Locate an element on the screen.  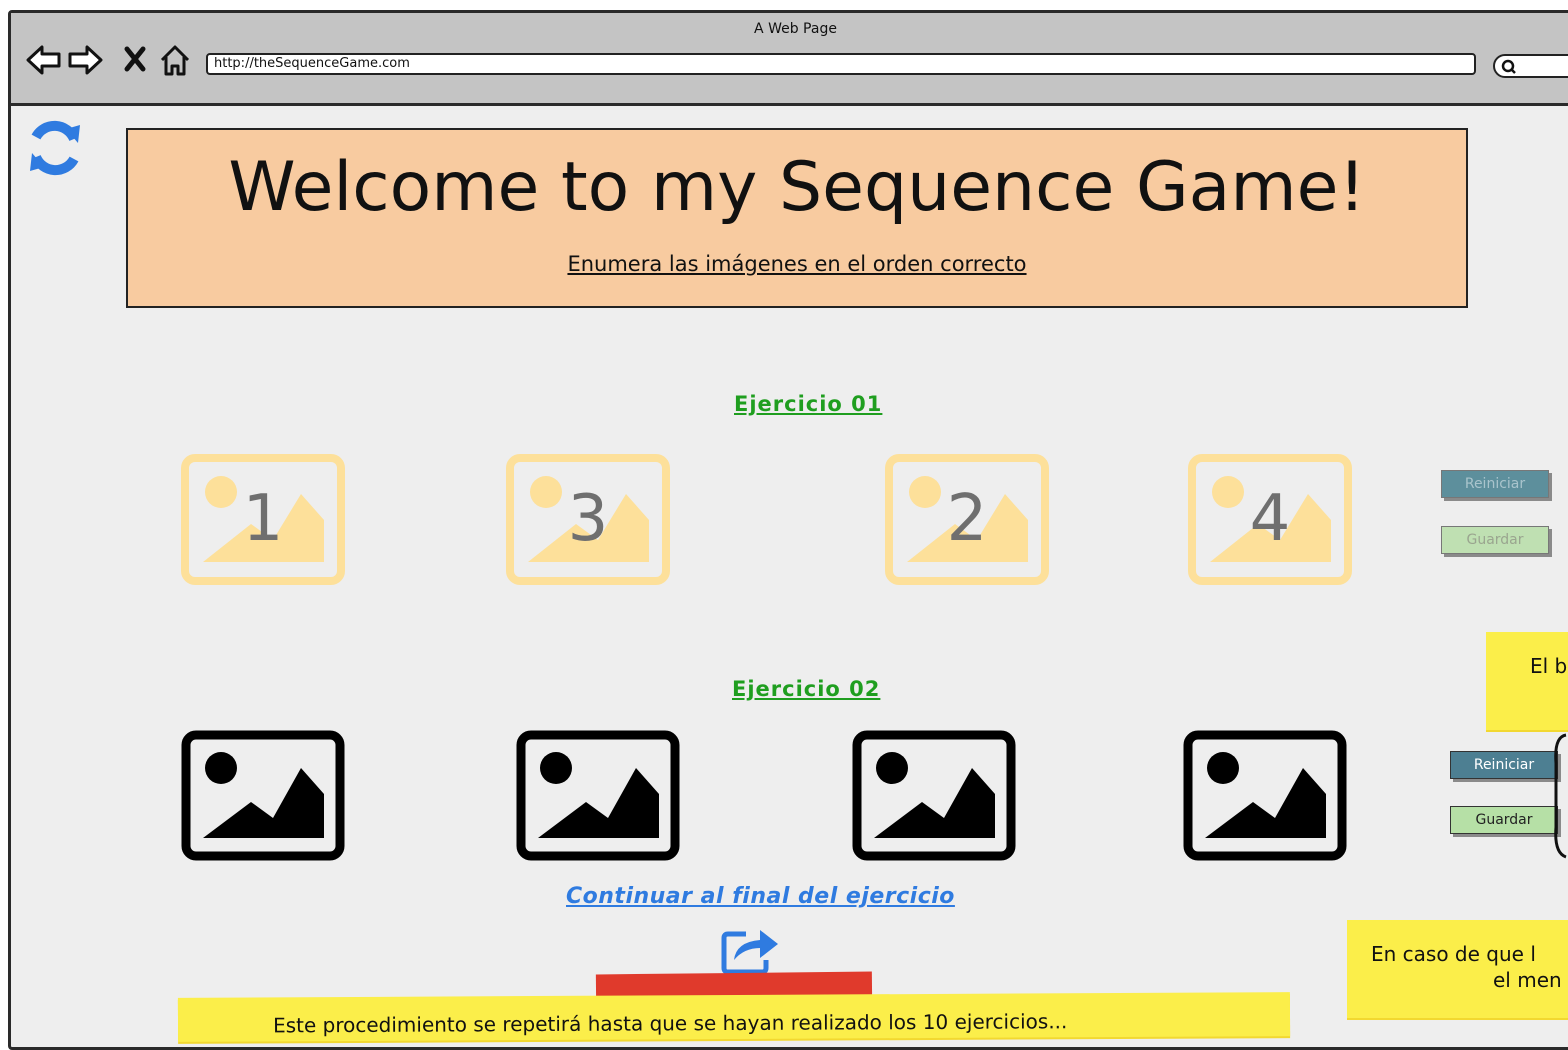
search-field is located at coordinates (1530, 66).